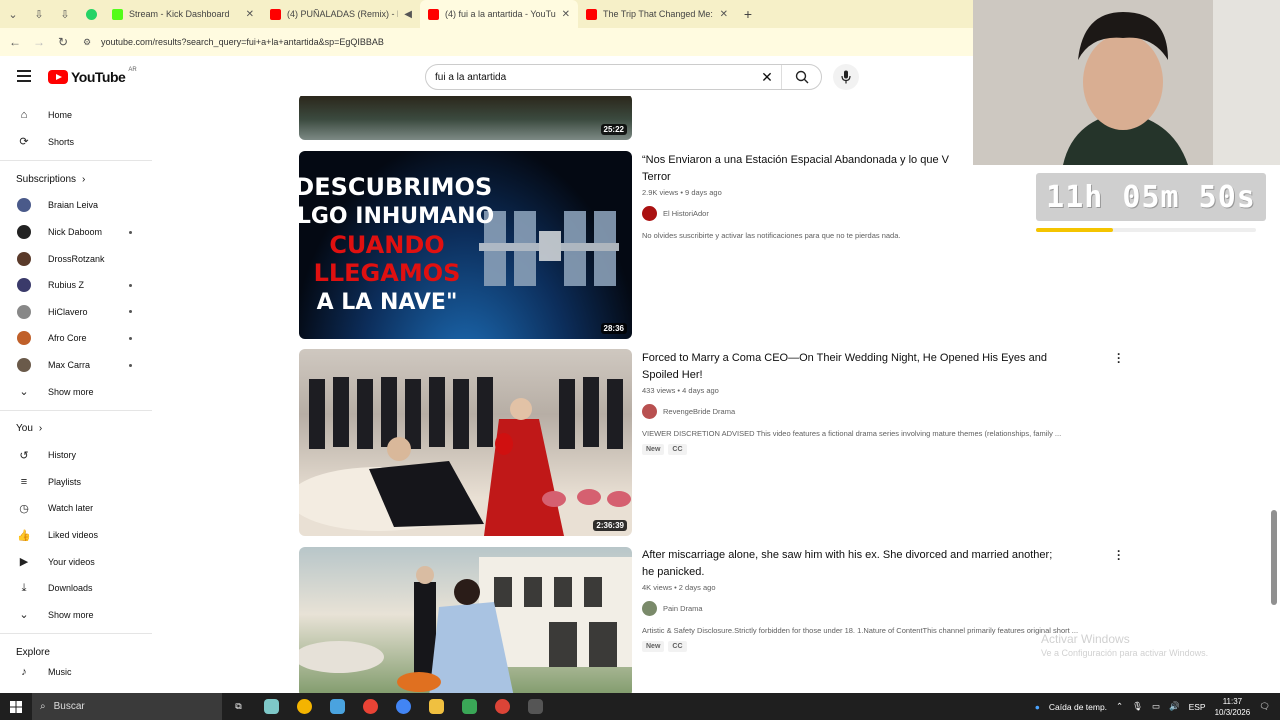 The width and height of the screenshot is (1280, 720). I want to click on svg-text: CUANDO, so click(386, 245).